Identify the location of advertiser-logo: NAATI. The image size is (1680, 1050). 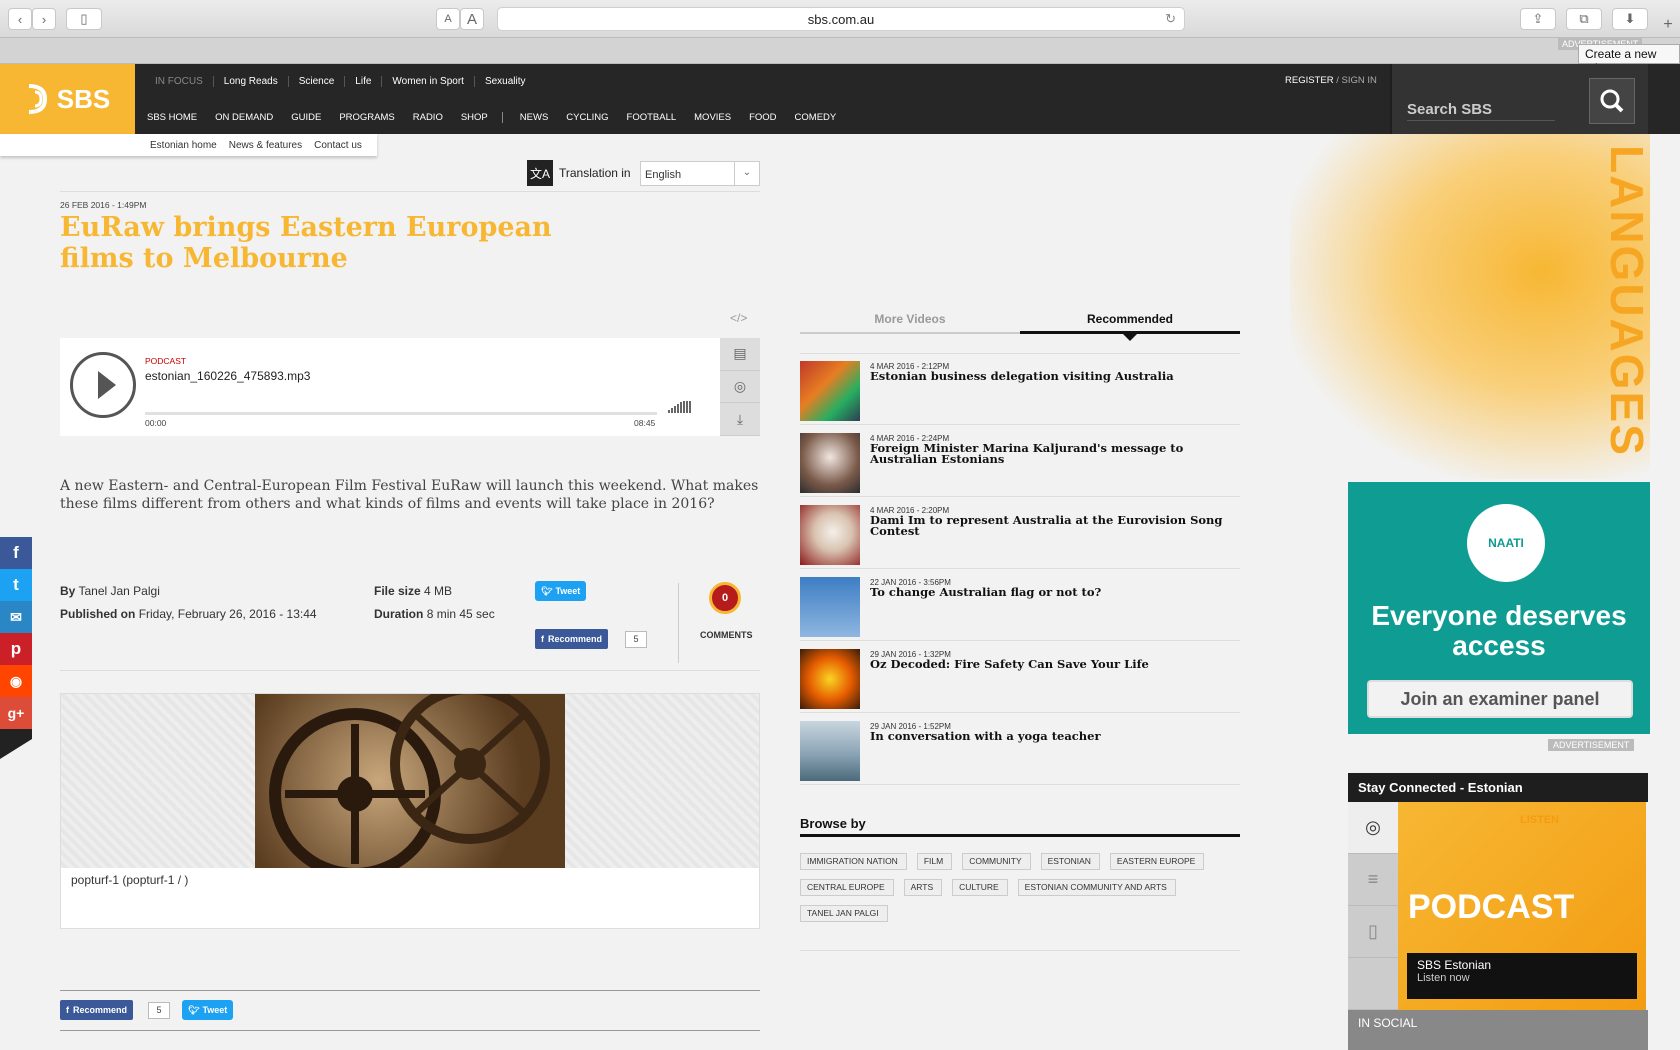
(1506, 543).